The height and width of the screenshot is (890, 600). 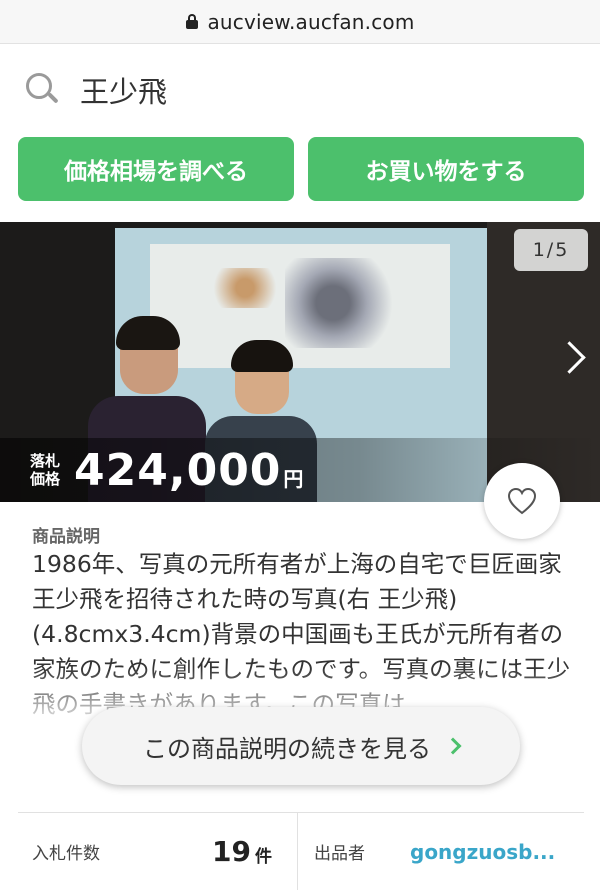 I want to click on price-label-line1: 落札, so click(x=45, y=461).